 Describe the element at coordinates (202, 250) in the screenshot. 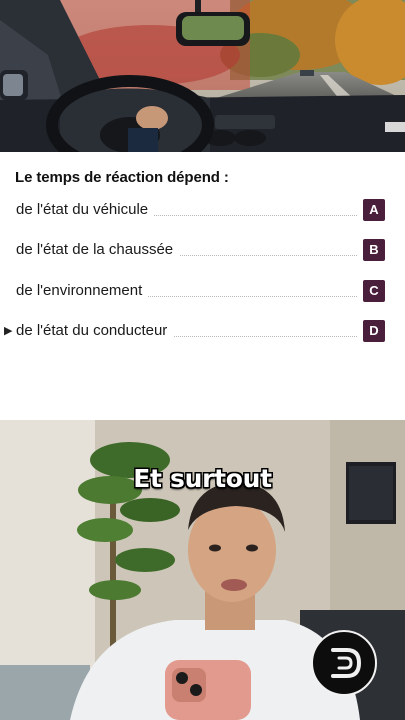

I see `answer-option-b: de l'état de la chaussée B` at that location.